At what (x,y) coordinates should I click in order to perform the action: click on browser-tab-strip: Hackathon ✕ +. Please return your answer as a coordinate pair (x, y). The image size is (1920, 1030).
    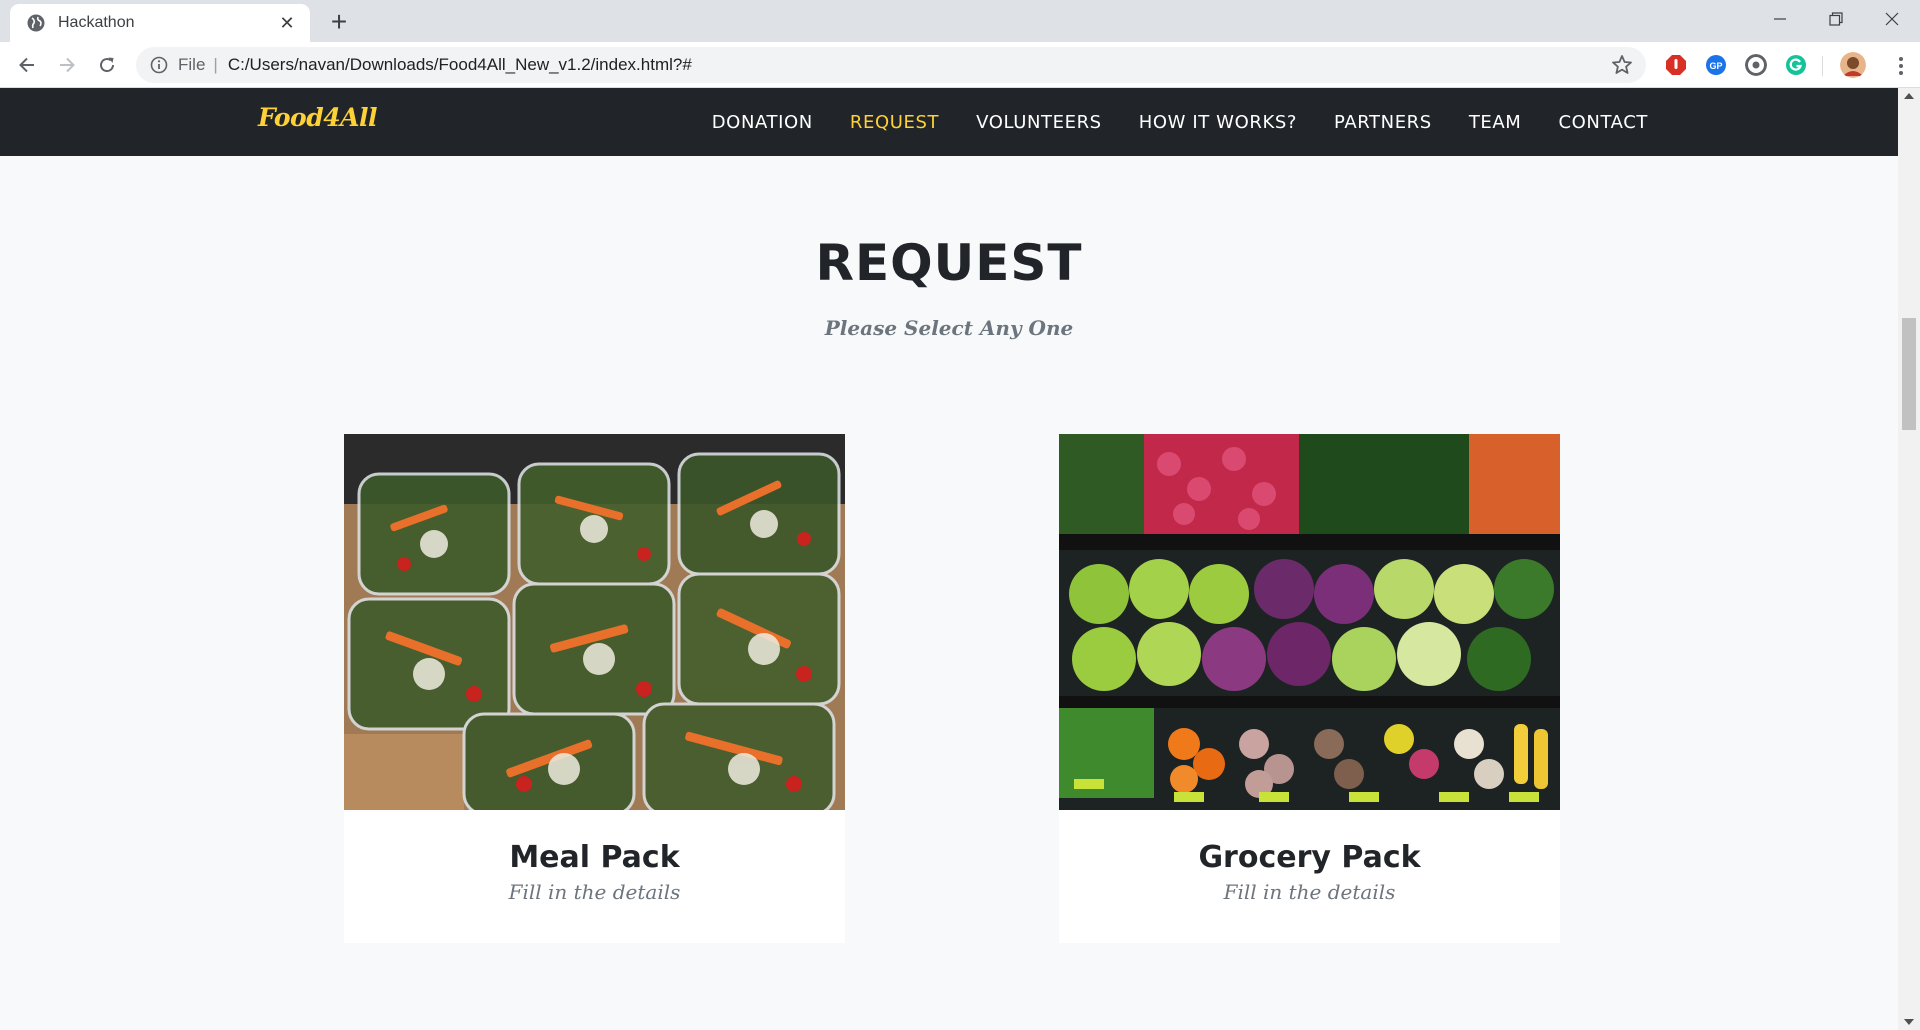
    Looking at the image, I should click on (960, 21).